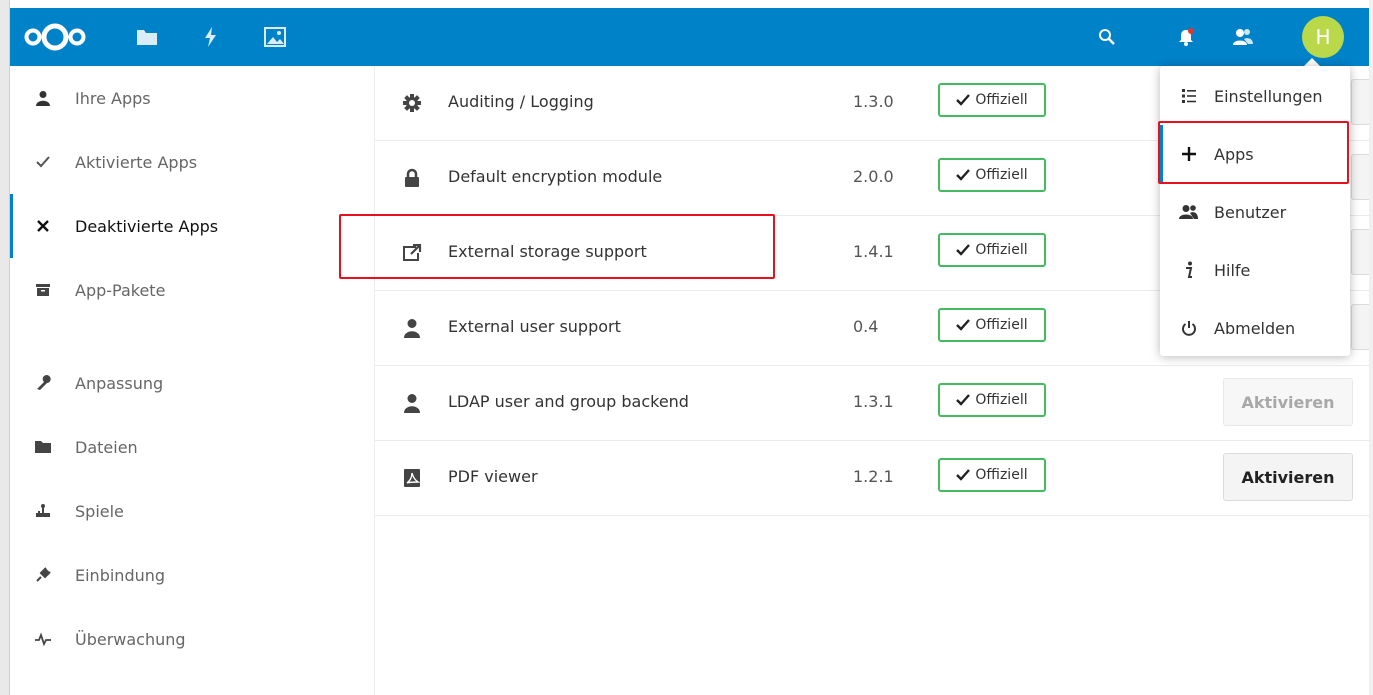 The width and height of the screenshot is (1373, 695). I want to click on sidebar-item-label: App-Pakete, so click(120, 290).